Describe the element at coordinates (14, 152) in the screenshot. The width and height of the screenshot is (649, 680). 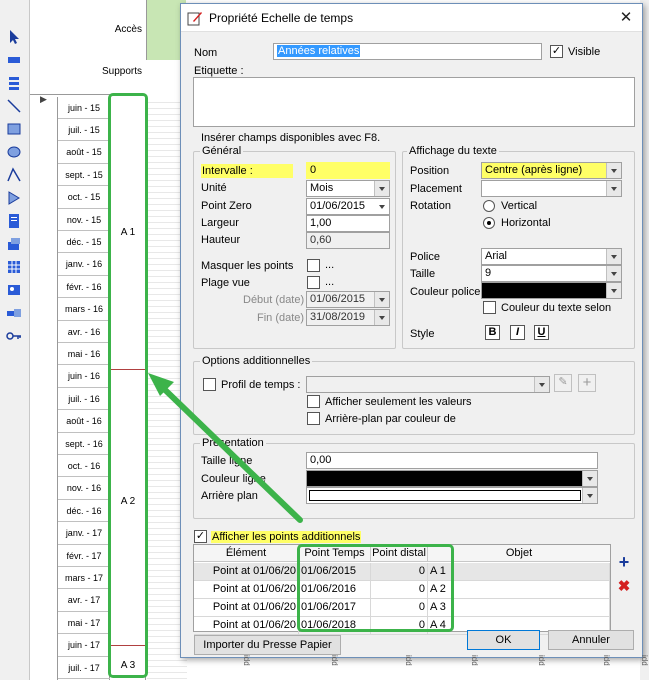
I see `ellipse-tool-icon` at that location.